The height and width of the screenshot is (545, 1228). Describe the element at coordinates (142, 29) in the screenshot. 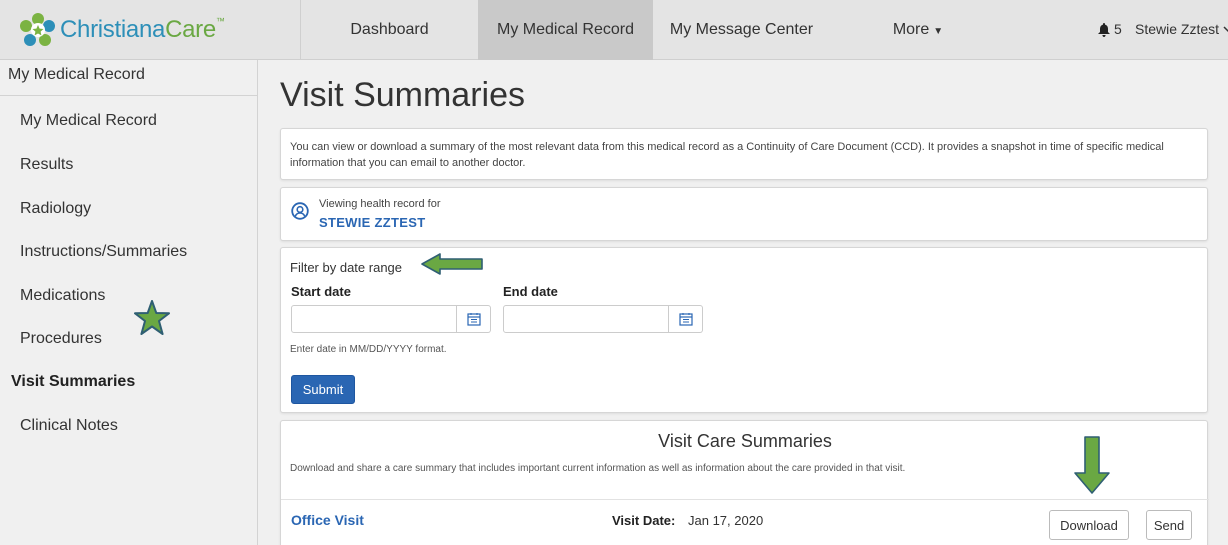

I see `logo-text: ChristianaCare™` at that location.